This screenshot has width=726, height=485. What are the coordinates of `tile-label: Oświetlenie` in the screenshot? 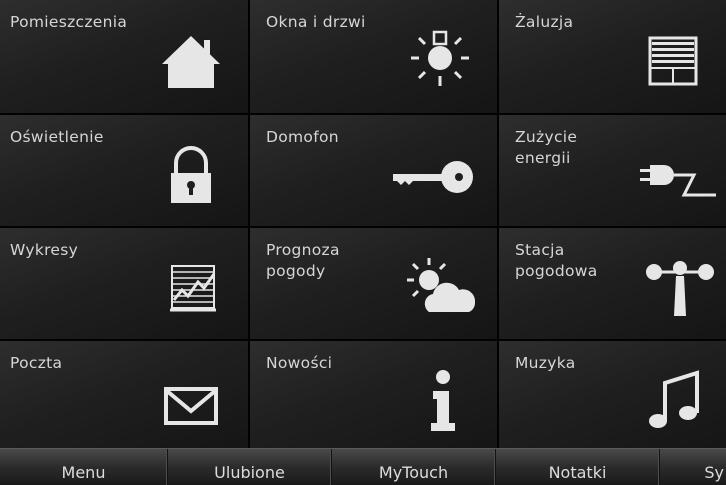 It's located at (57, 137).